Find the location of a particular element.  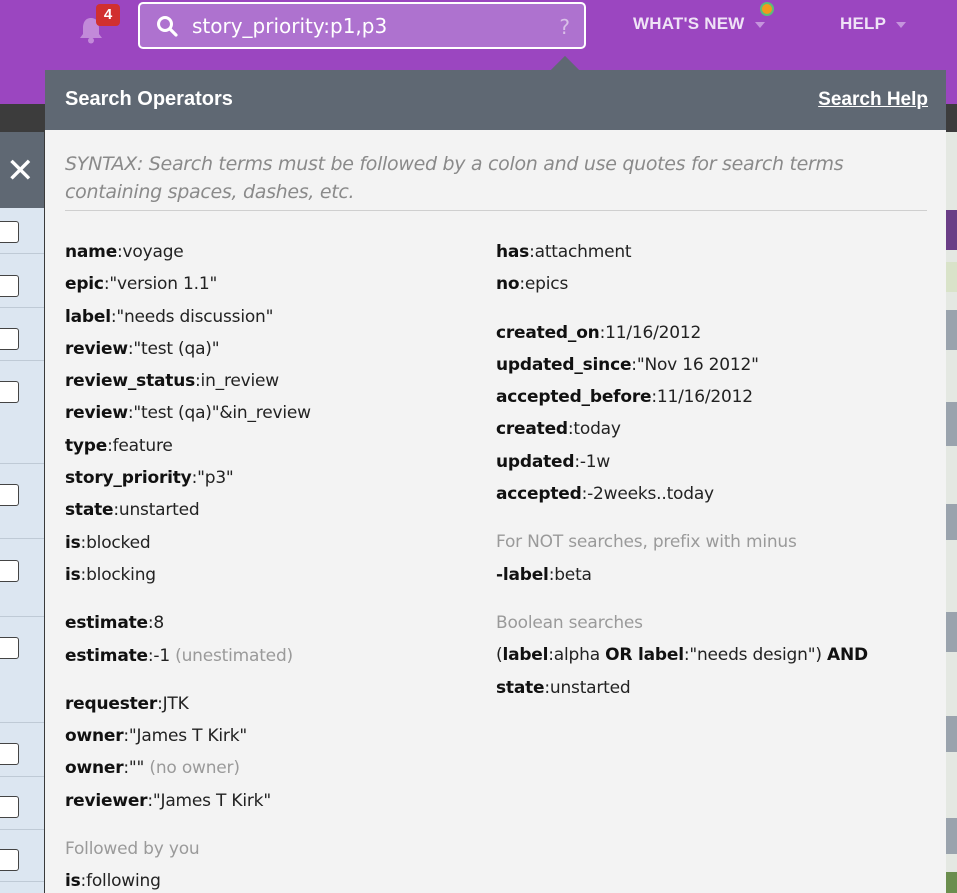

operator-example: is:blocking is located at coordinates (110, 574).